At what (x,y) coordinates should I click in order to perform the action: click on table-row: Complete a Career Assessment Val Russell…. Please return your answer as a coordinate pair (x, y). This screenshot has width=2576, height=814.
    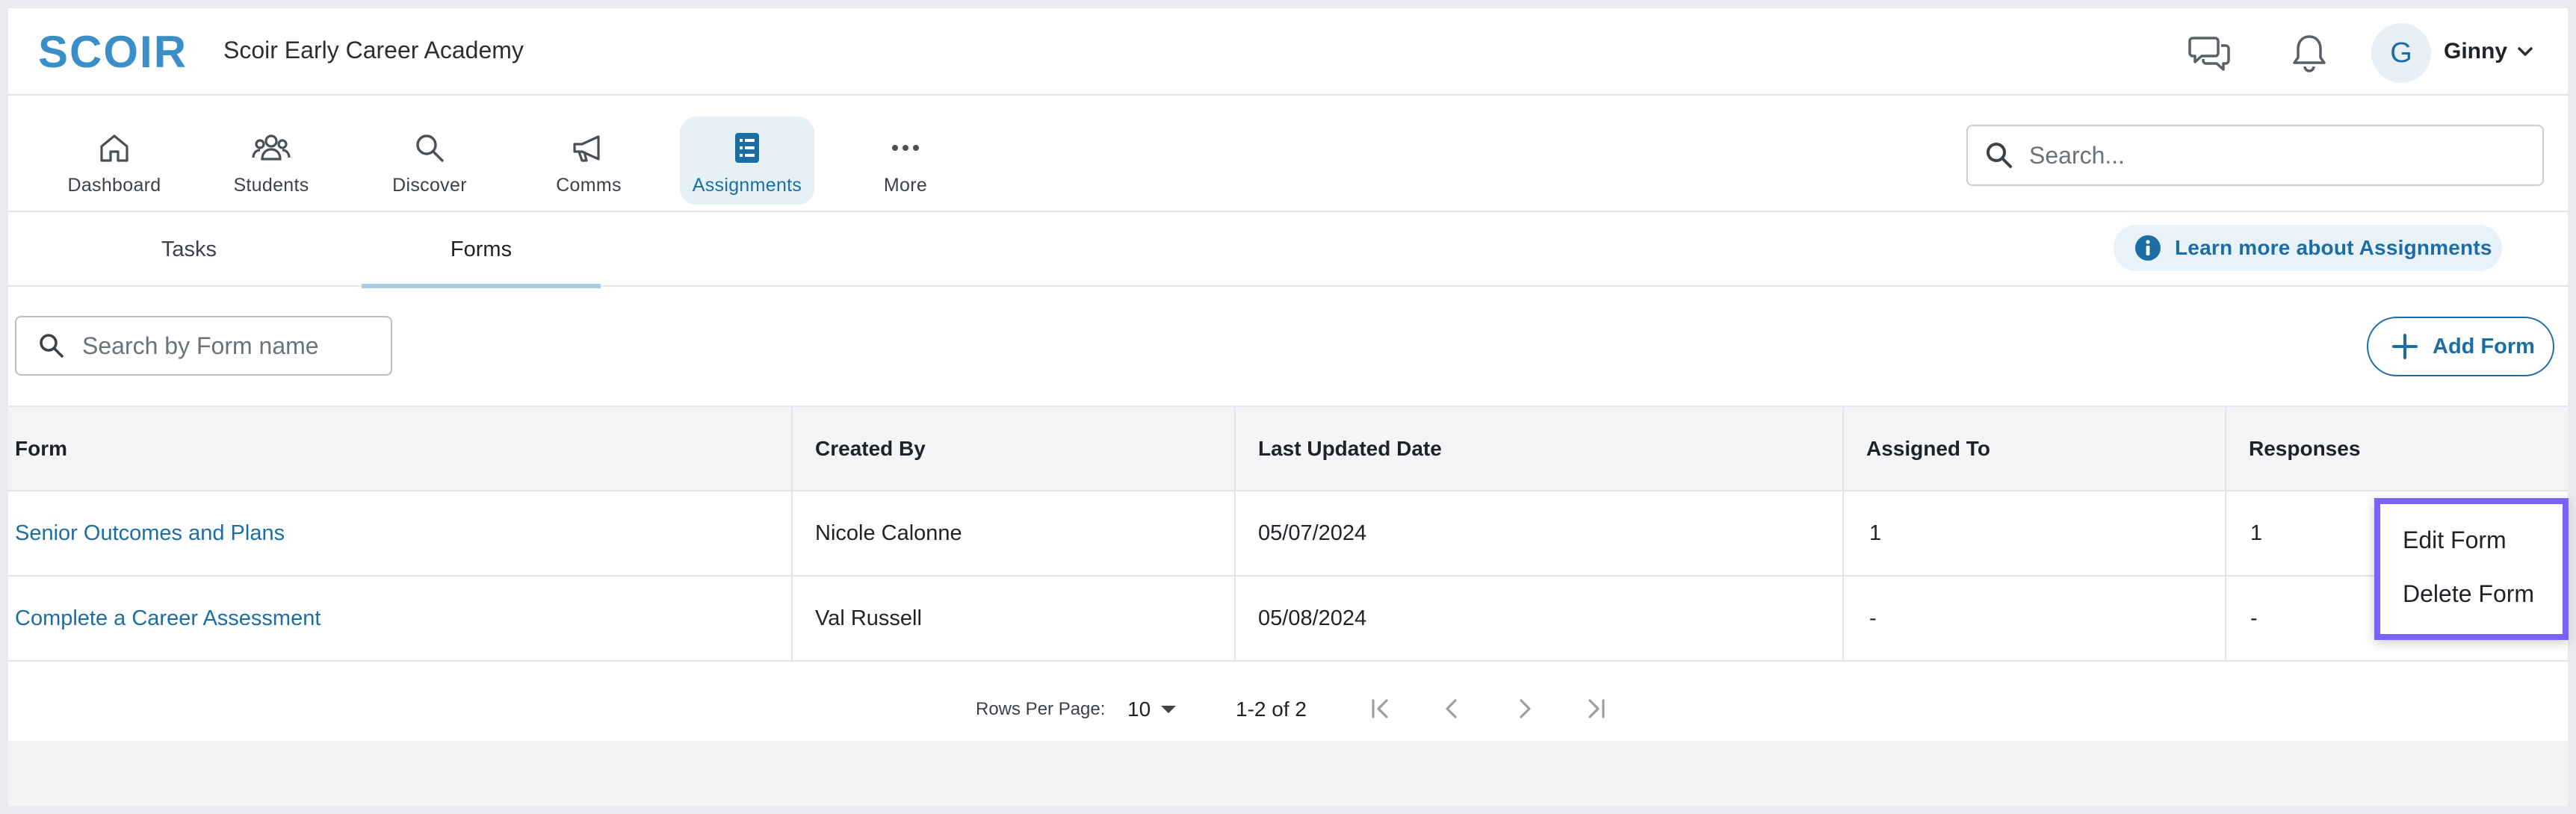
    Looking at the image, I should click on (1288, 619).